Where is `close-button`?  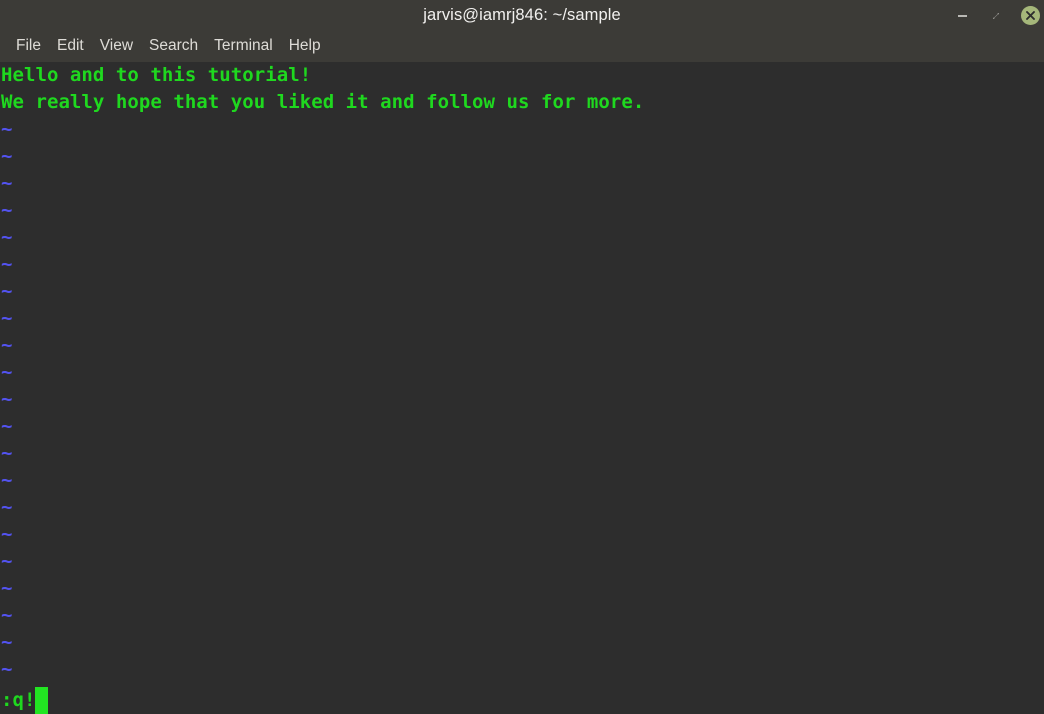
close-button is located at coordinates (1030, 16).